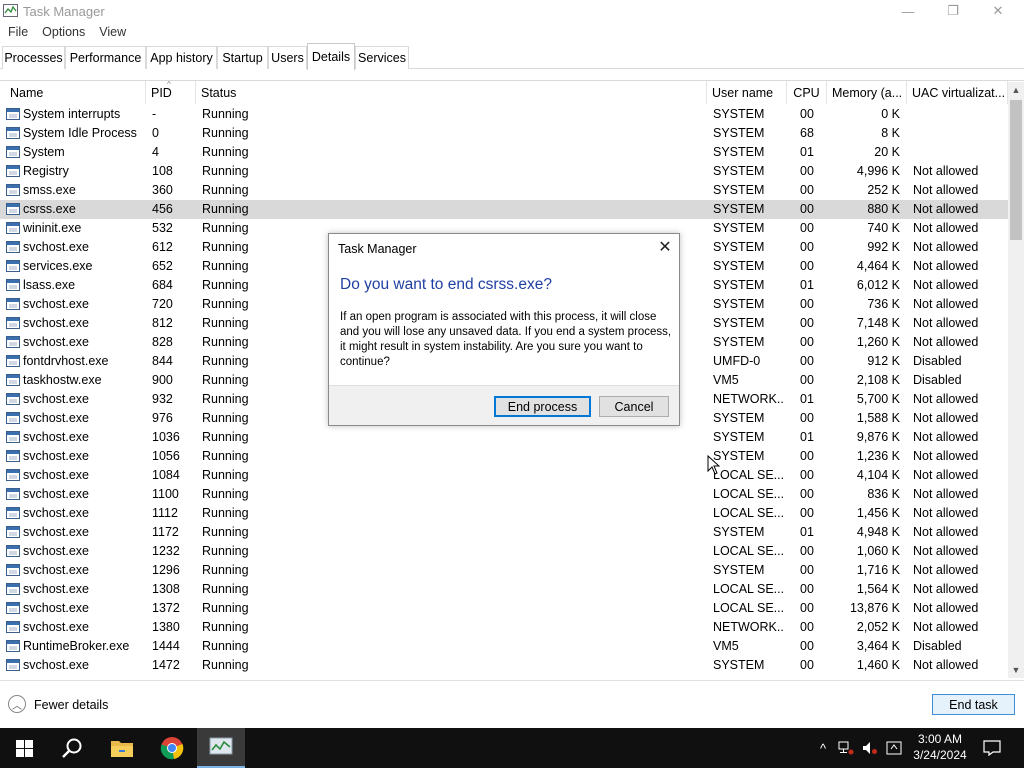  What do you see at coordinates (504, 152) in the screenshot?
I see `table-row: System 4 Running SYSTEM 01 20 K` at bounding box center [504, 152].